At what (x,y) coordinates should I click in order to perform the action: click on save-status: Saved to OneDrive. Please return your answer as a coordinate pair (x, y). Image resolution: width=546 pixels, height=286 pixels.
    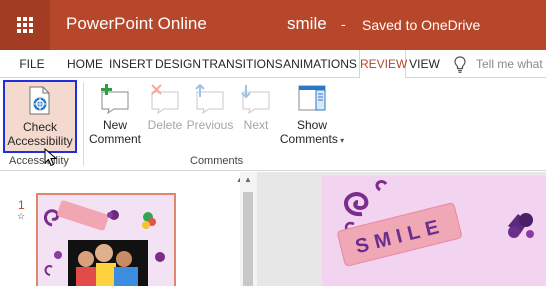
    Looking at the image, I should click on (421, 25).